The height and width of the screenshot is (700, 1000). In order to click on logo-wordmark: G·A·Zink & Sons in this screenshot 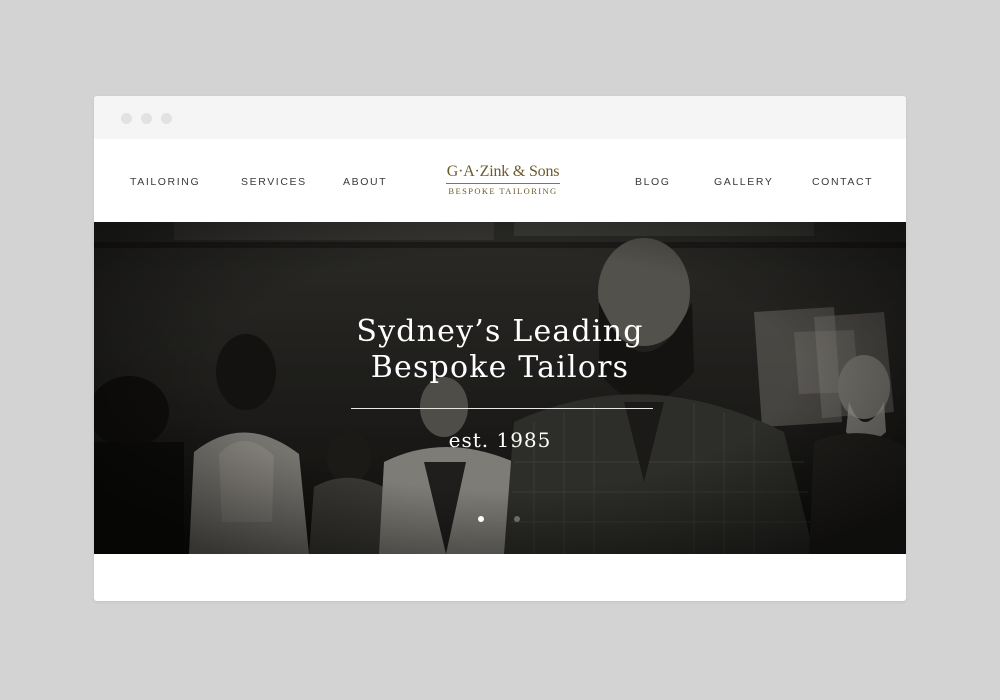, I will do `click(503, 173)`.